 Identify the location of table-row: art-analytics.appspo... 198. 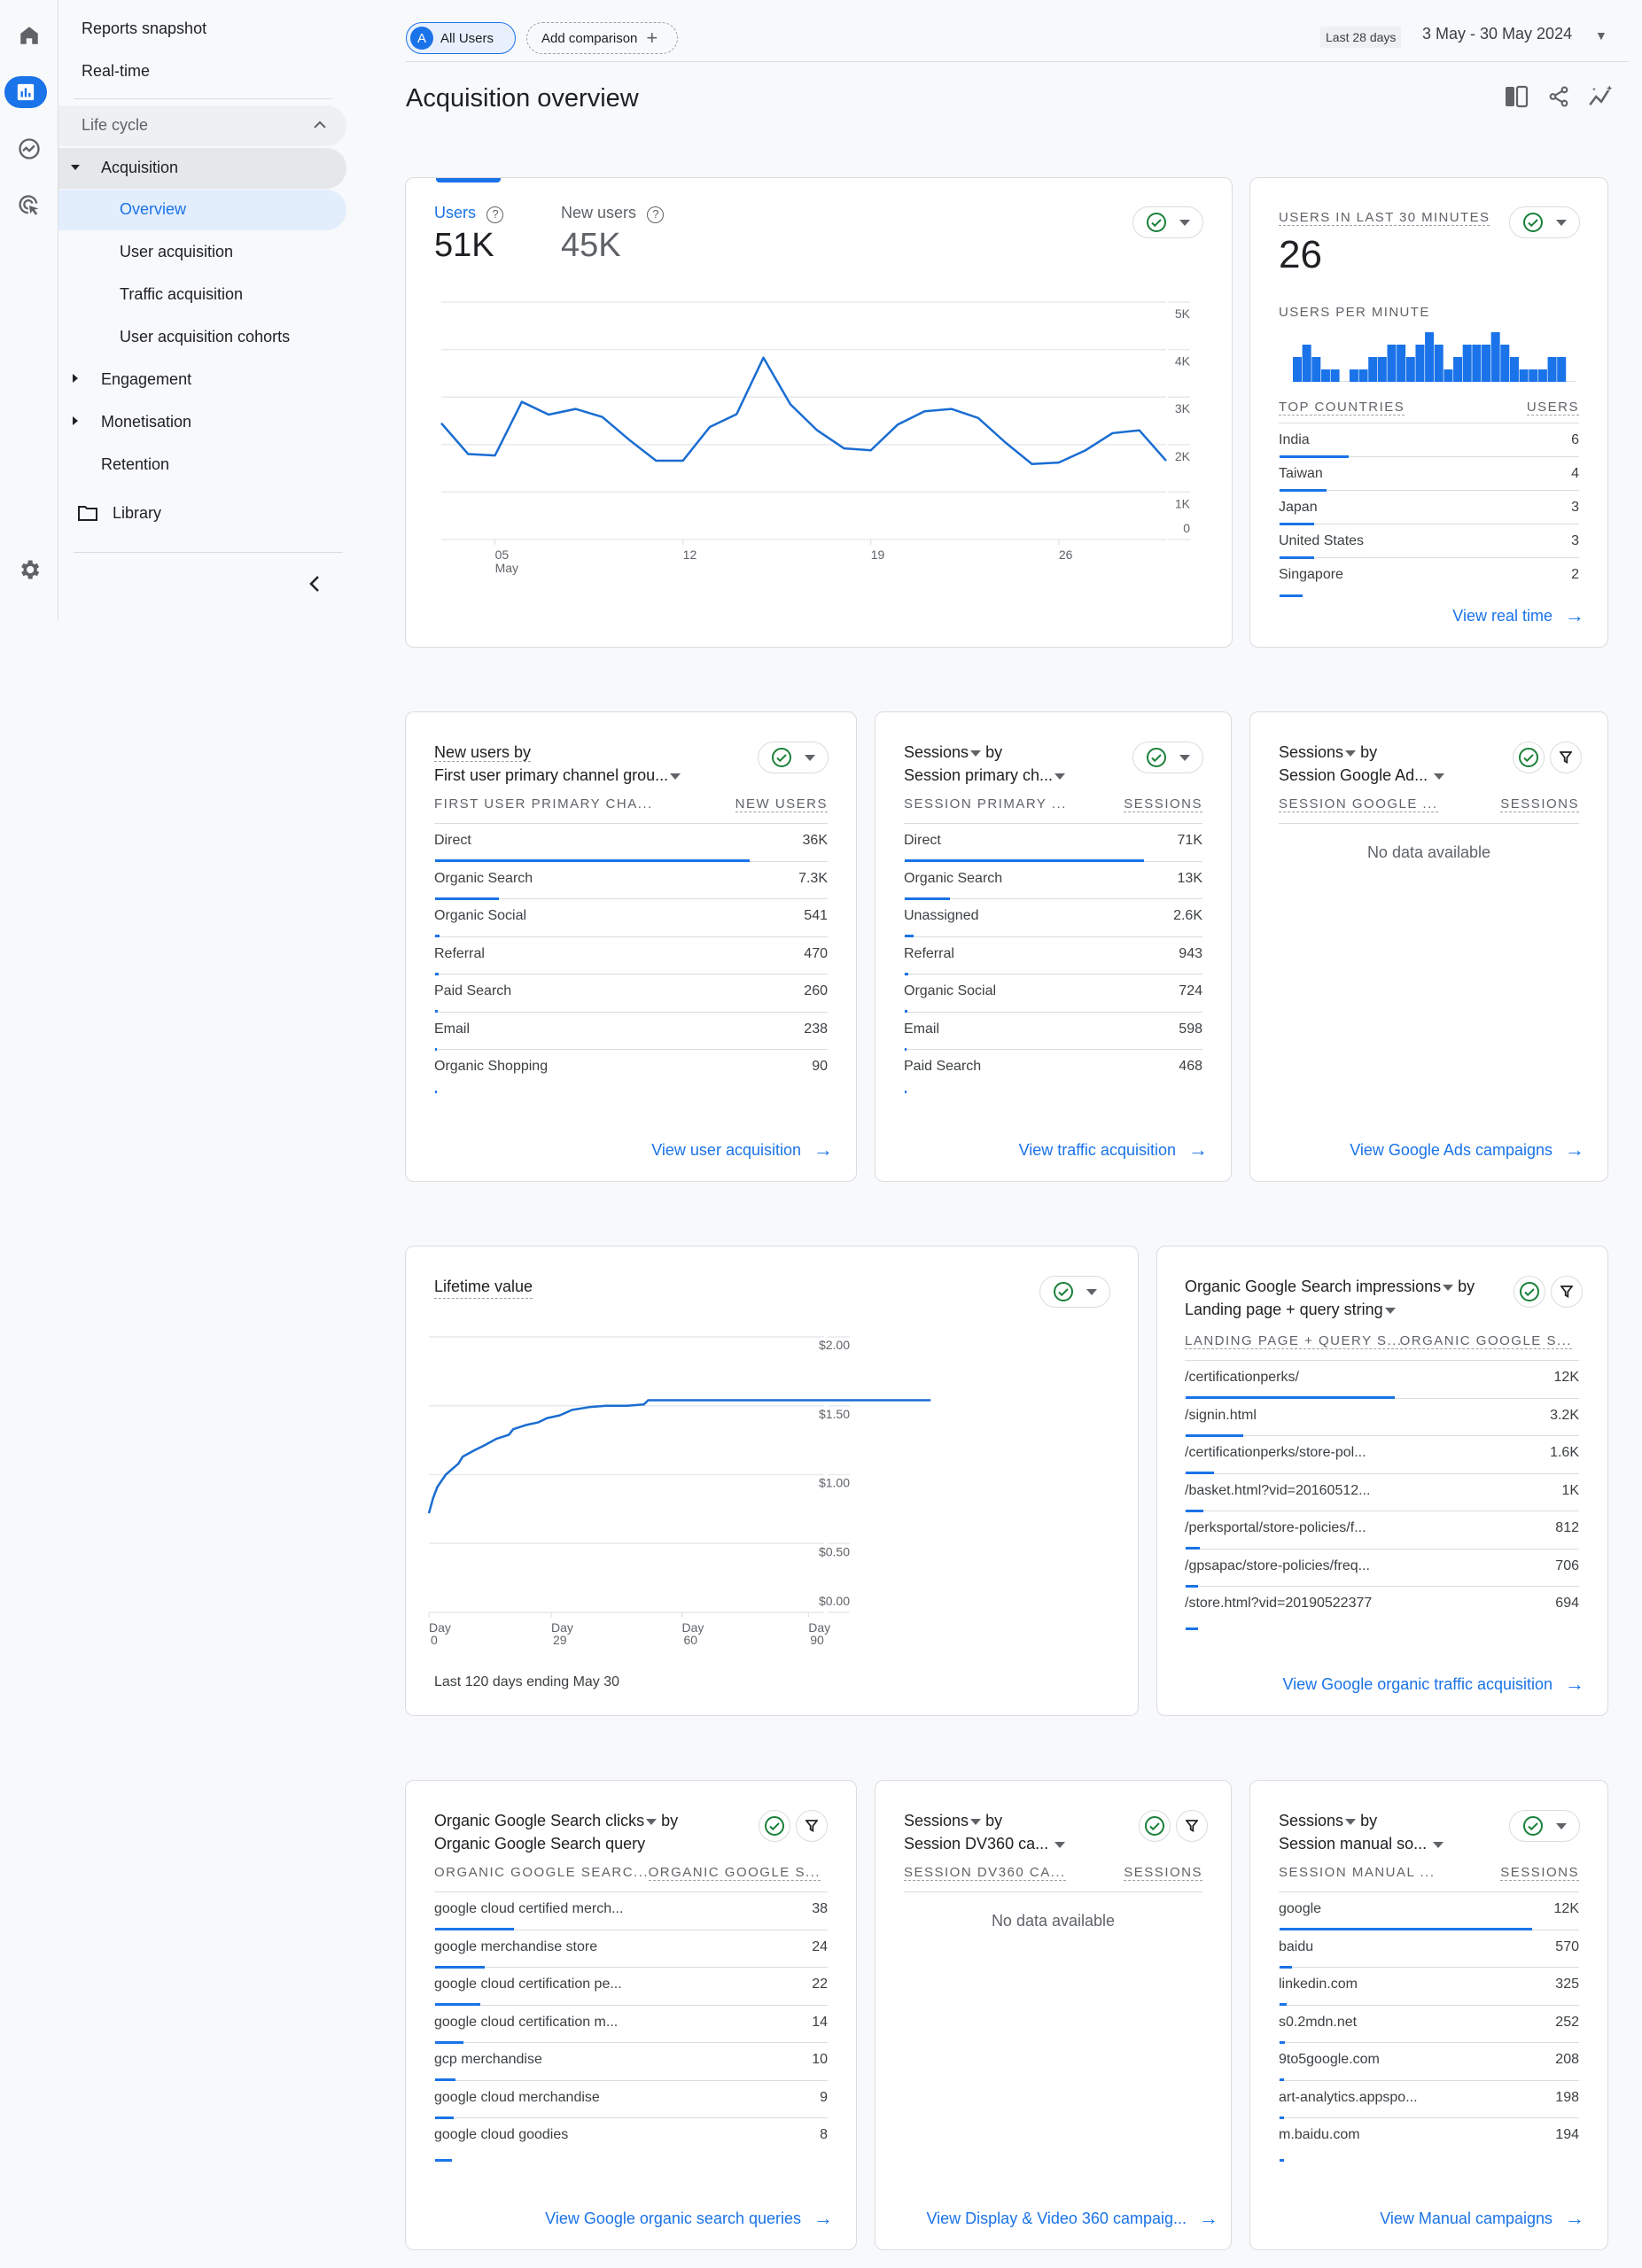
(1429, 2100).